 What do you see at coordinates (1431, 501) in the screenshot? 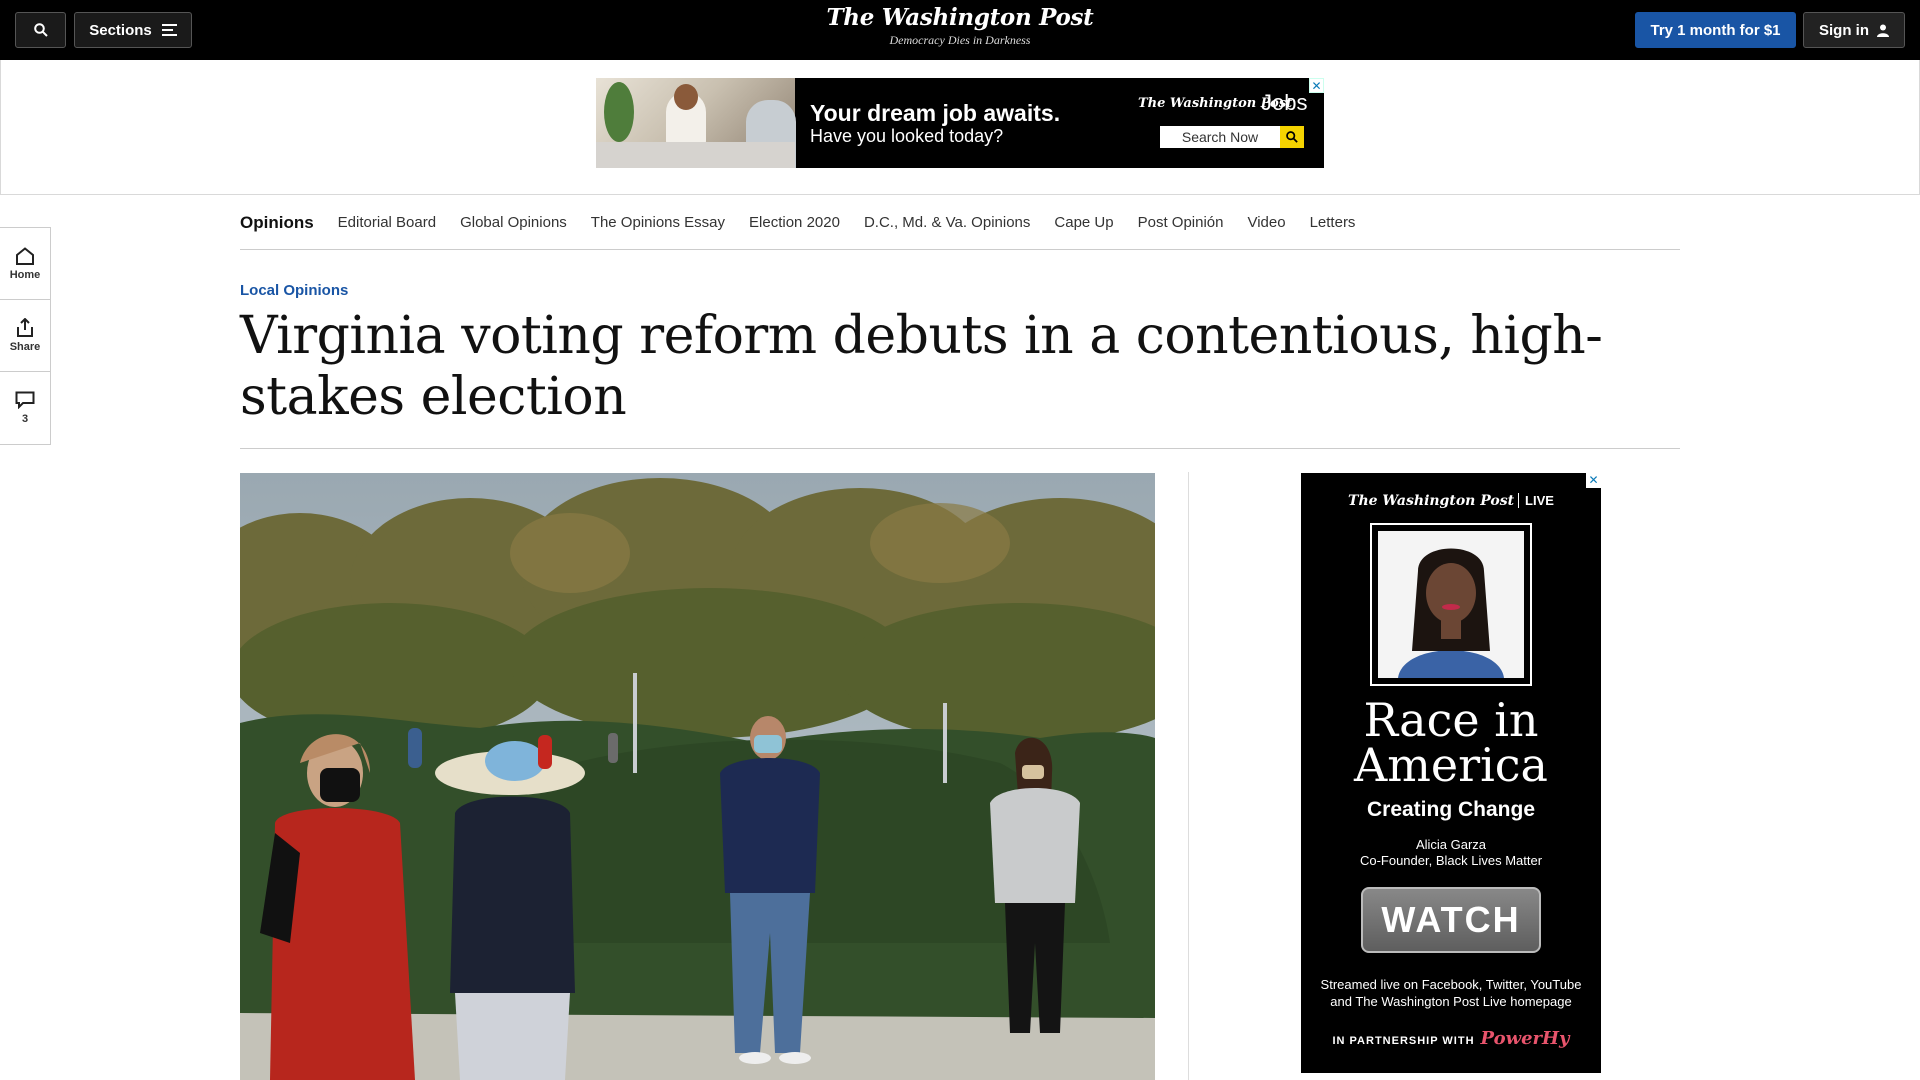
I see `ad-brand: The Washington Post` at bounding box center [1431, 501].